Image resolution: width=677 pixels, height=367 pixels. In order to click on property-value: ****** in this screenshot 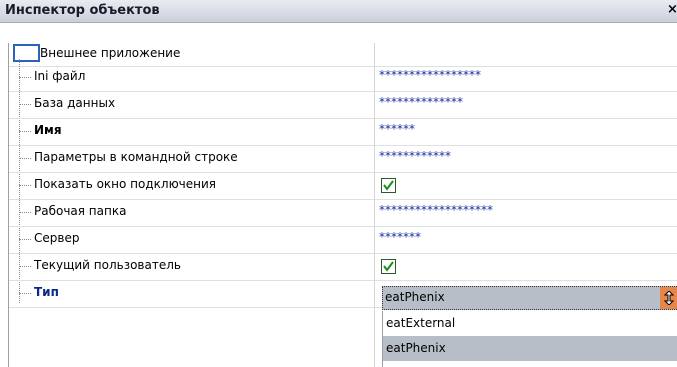, I will do `click(397, 129)`.